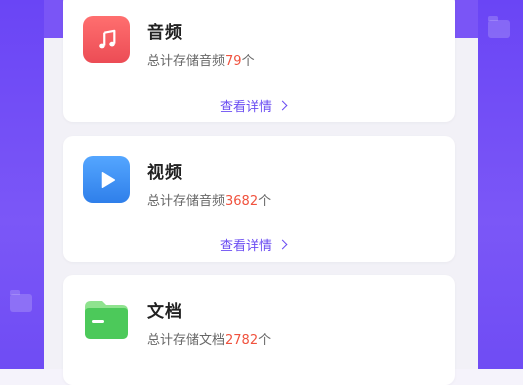 The image size is (523, 385). What do you see at coordinates (165, 33) in the screenshot?
I see `card-title: 音频` at bounding box center [165, 33].